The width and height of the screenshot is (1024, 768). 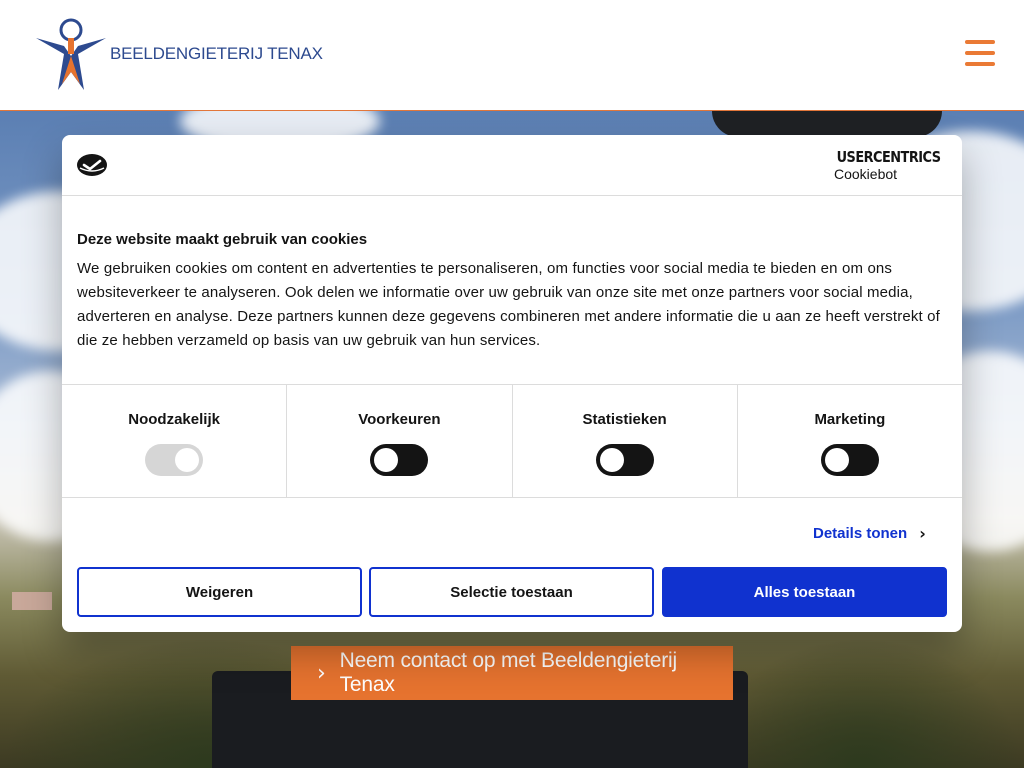 I want to click on distant-building, so click(x=32, y=601).